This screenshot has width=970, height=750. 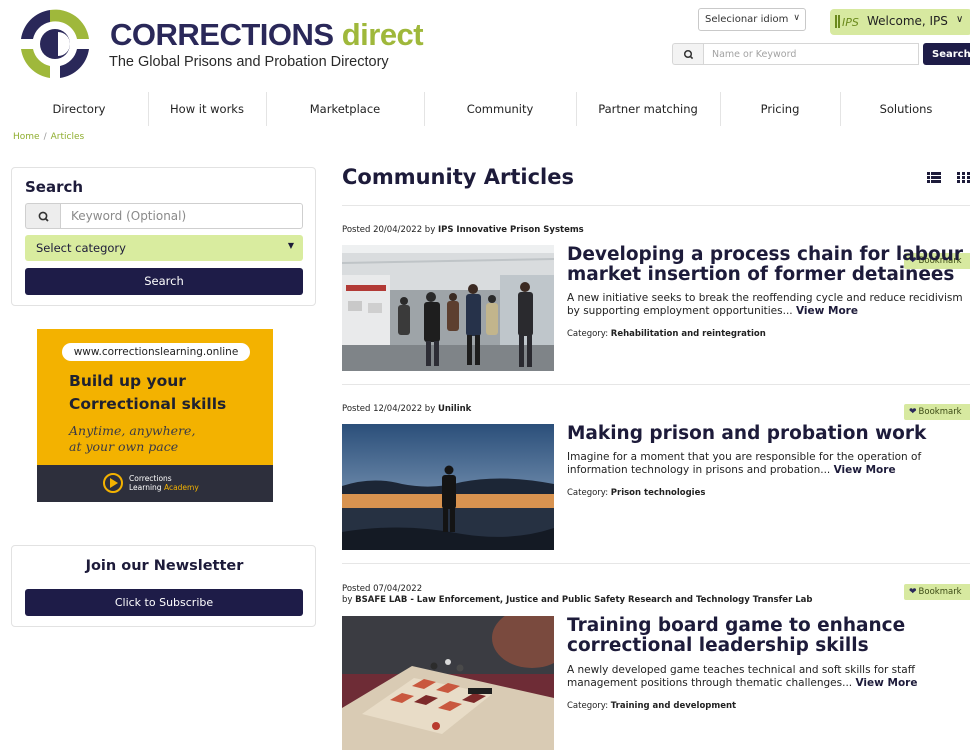 I want to click on article-title: Making prison and probation work, so click(x=768, y=434).